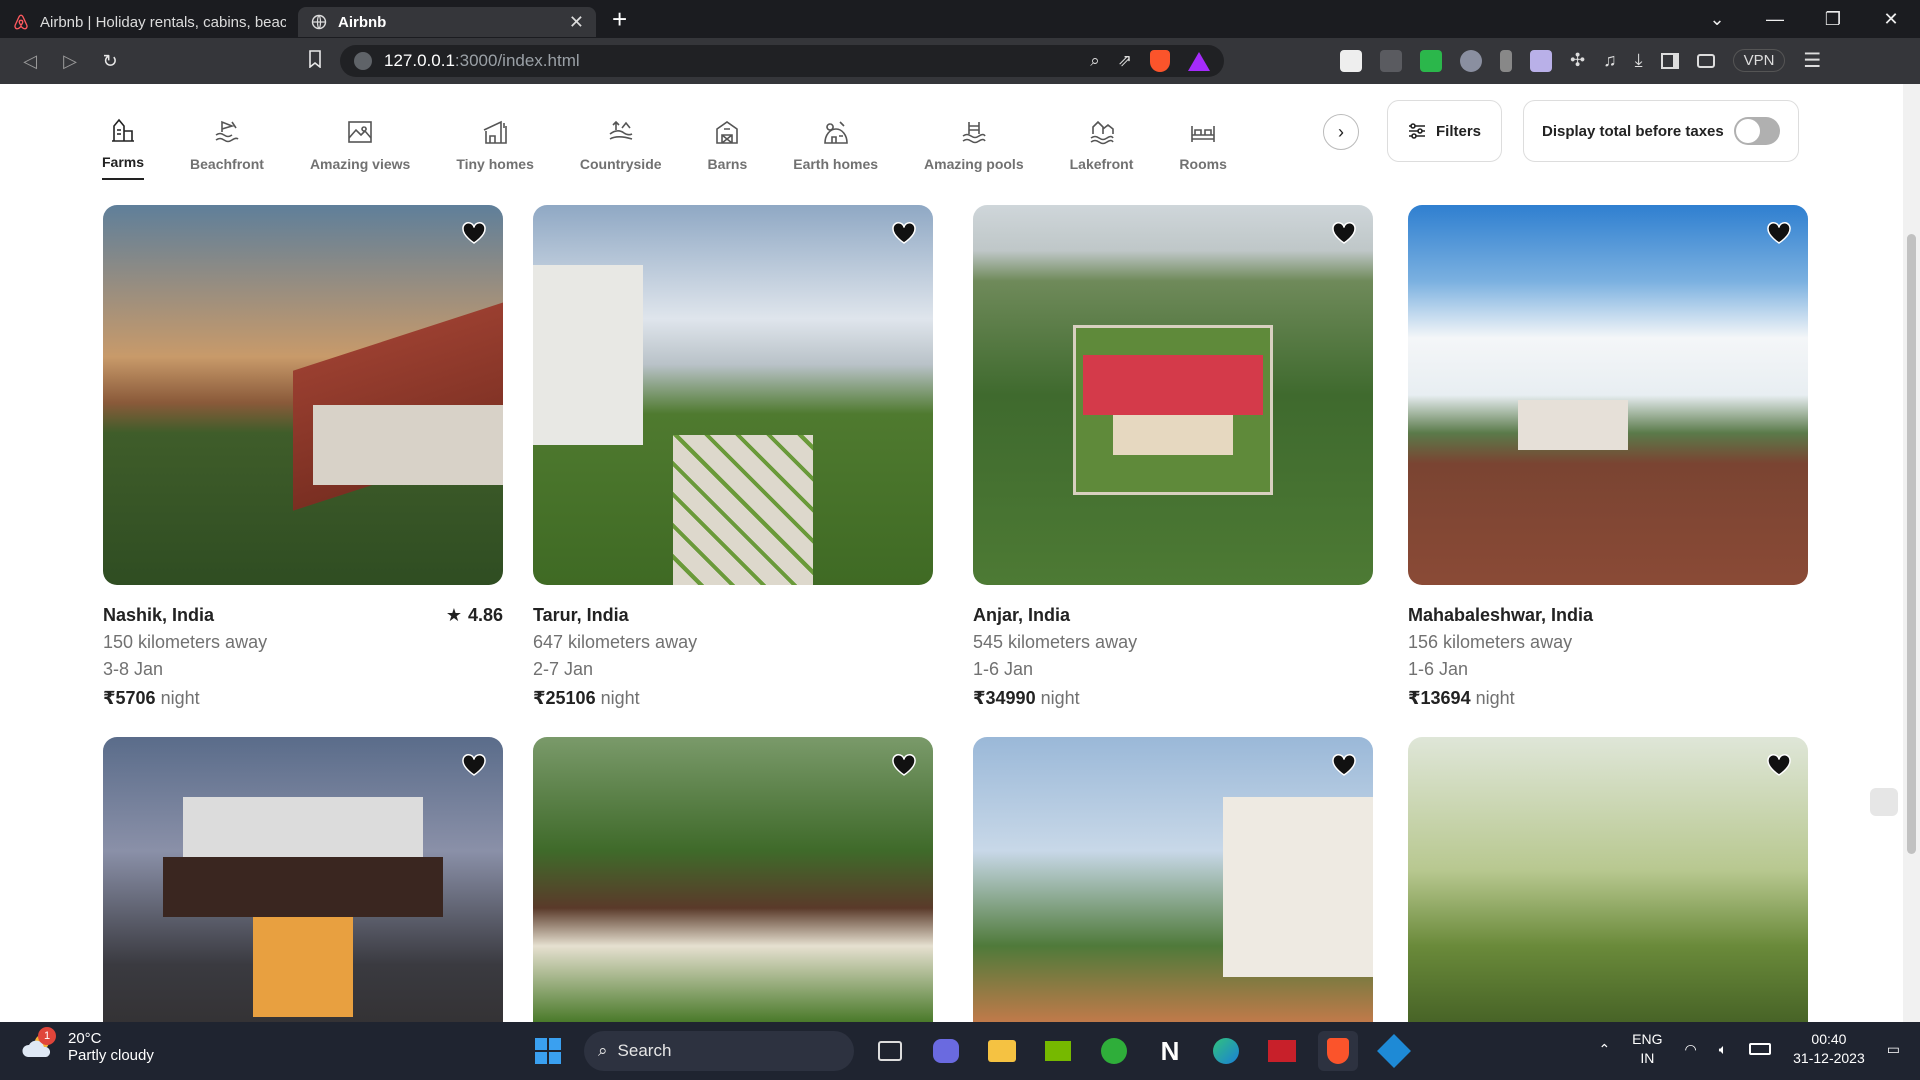 The height and width of the screenshot is (1080, 1920). Describe the element at coordinates (1394, 1051) in the screenshot. I see `vscode-icon` at that location.